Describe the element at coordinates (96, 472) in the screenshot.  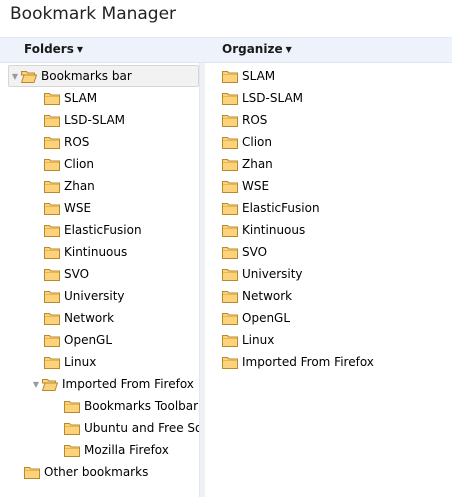
I see `tree-item-label: Other bookmarks` at that location.